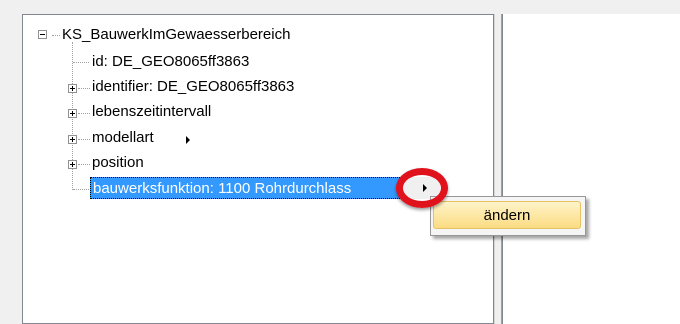 This screenshot has width=680, height=324. I want to click on tree-root-label: KS_BauwerkImGewaesserbereich, so click(176, 34).